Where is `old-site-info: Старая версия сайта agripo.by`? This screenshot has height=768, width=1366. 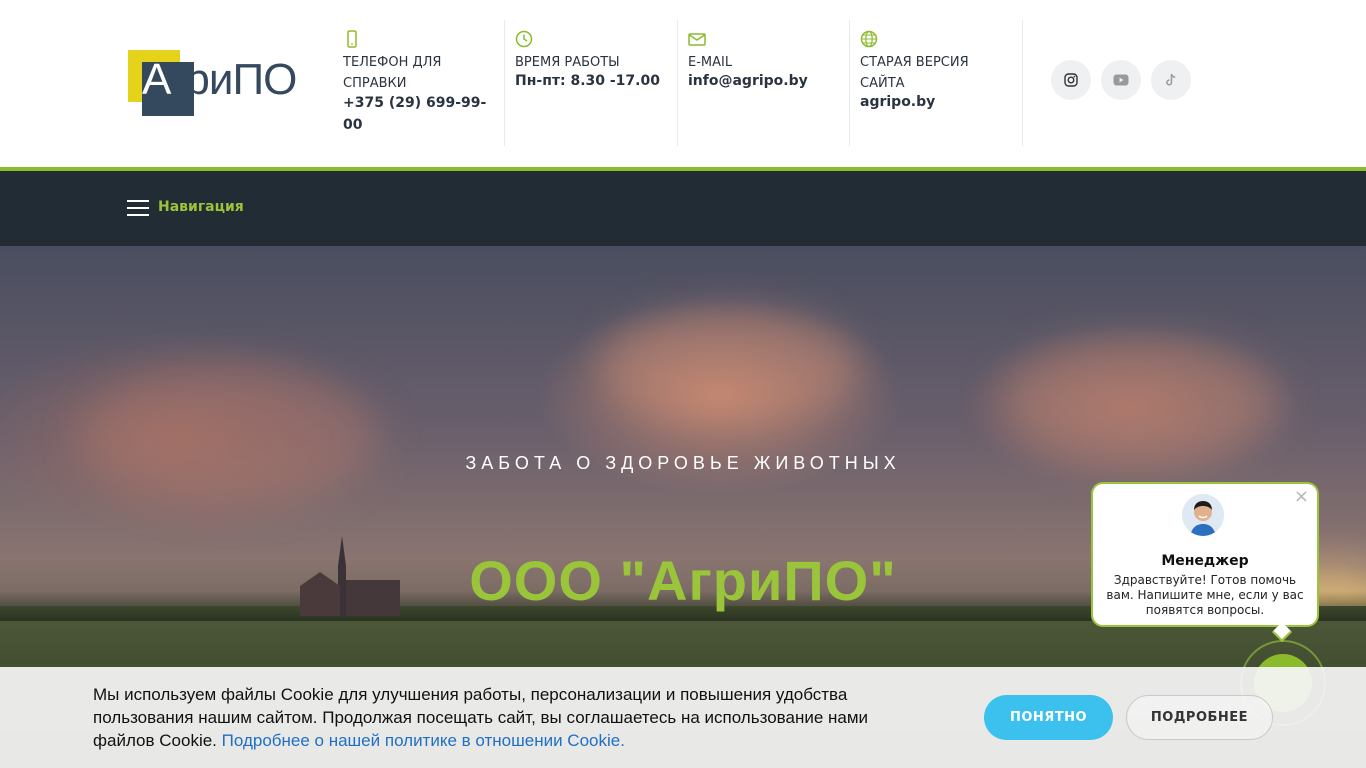
old-site-info: Старая версия сайта agripo.by is located at coordinates (941, 83).